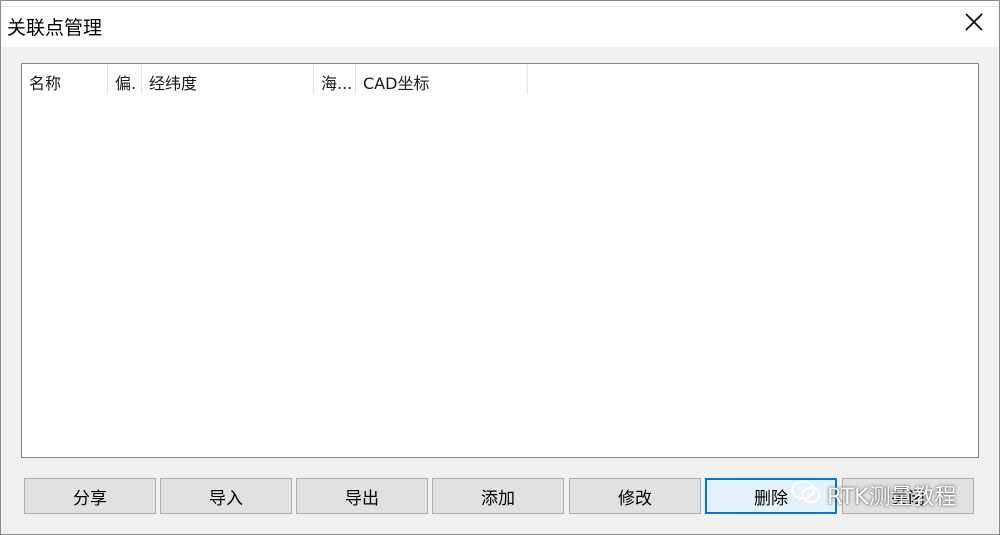 This screenshot has height=535, width=1000. I want to click on column-header-offset: 偏., so click(125, 79).